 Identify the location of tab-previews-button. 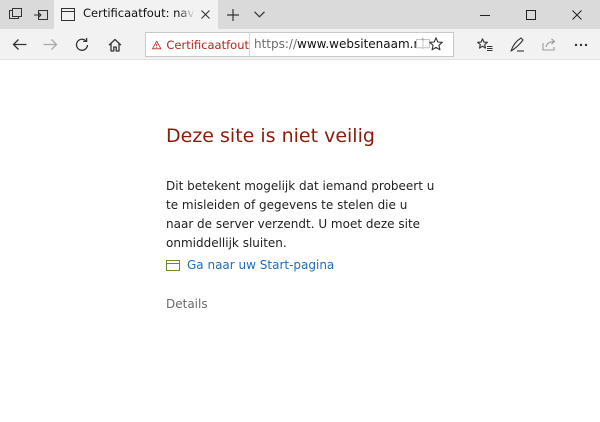
(15, 14).